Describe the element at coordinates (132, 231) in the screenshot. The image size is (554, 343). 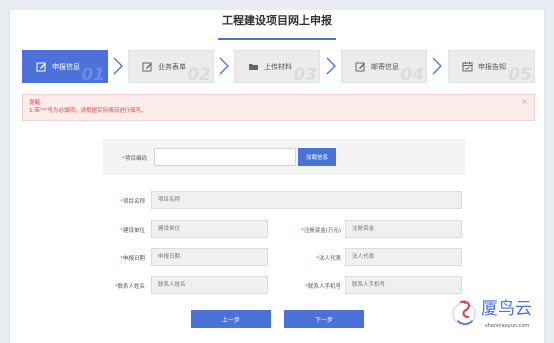
I see `build-unit-label: *建设单位` at that location.